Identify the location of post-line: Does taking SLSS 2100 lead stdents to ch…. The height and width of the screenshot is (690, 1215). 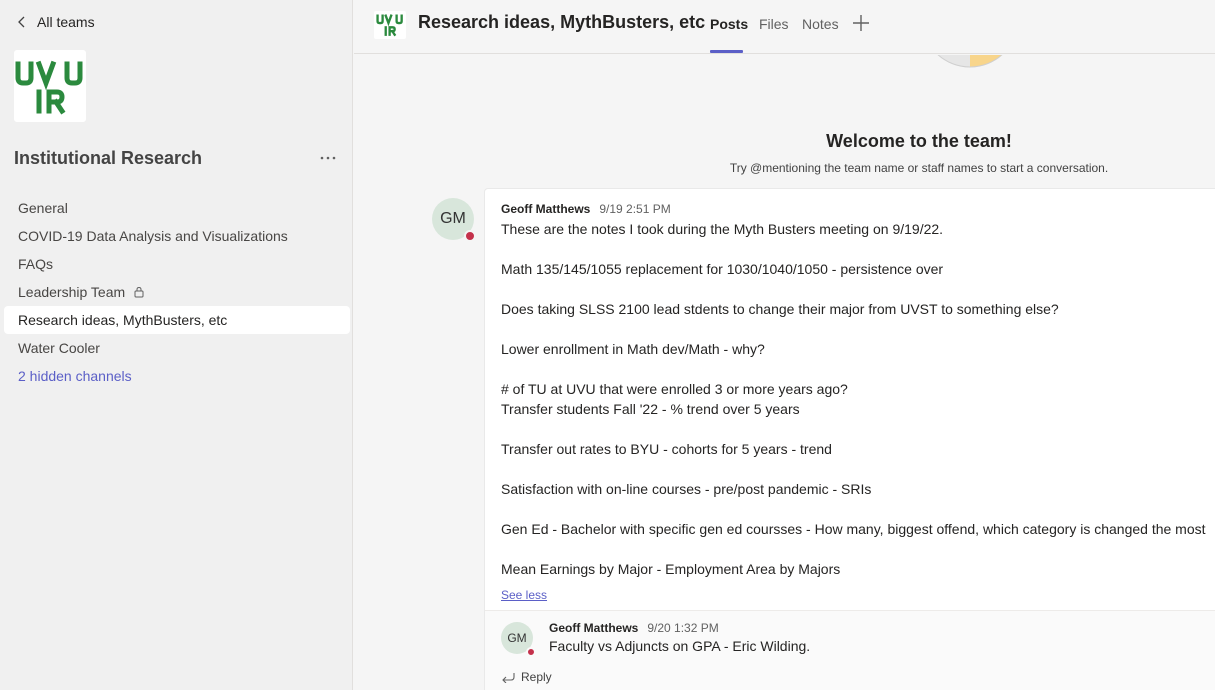
(780, 309).